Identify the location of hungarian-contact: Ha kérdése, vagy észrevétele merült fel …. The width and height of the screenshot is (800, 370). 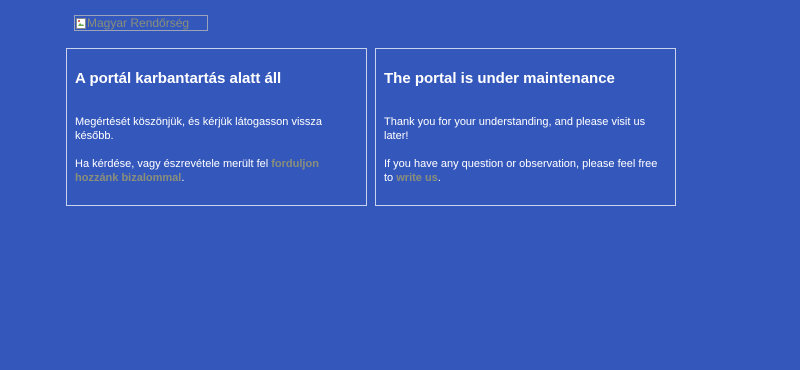
(216, 171).